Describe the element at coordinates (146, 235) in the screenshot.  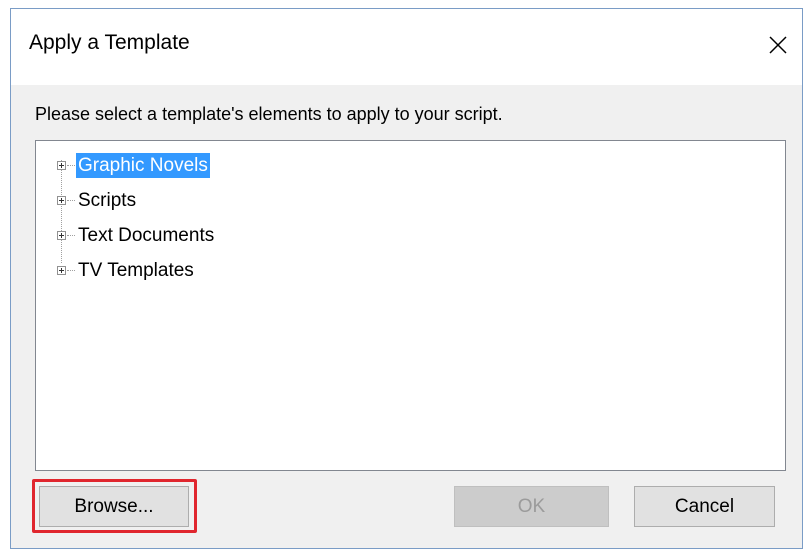
I see `tree-item-label: Text Documents` at that location.